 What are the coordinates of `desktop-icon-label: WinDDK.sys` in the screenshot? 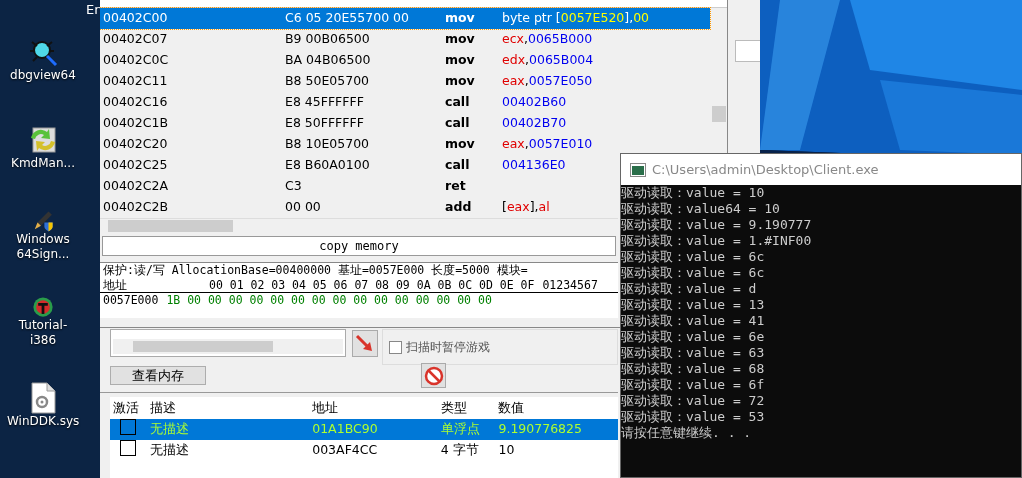 It's located at (43, 421).